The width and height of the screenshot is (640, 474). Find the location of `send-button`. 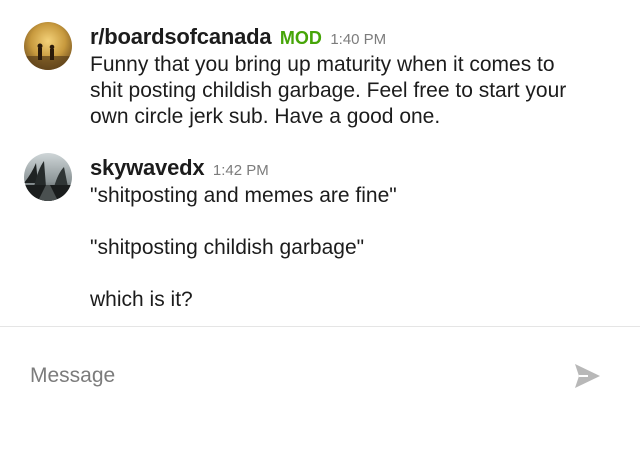

send-button is located at coordinates (587, 376).